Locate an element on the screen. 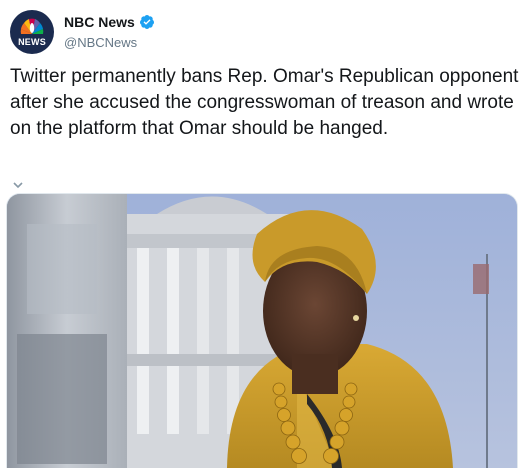 This screenshot has width=524, height=468. avatar-label: NEWS is located at coordinates (32, 42).